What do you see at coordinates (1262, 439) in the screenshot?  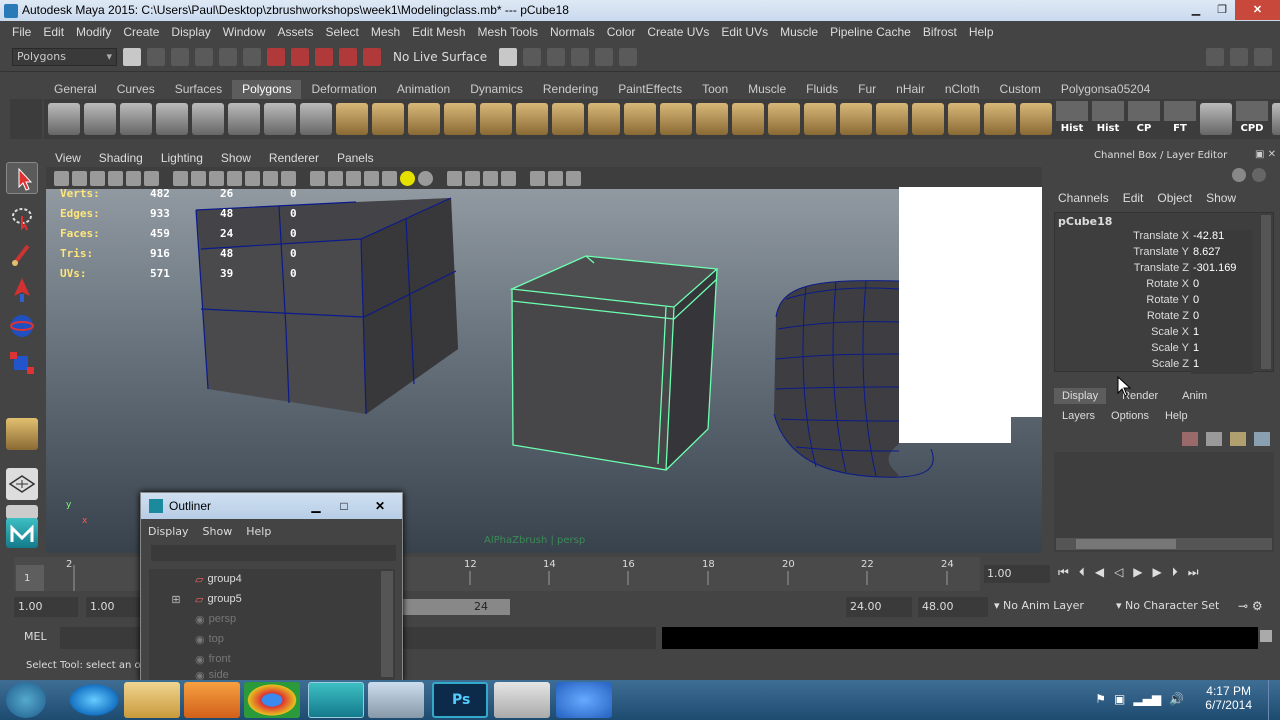 I see `layer-options-icon` at bounding box center [1262, 439].